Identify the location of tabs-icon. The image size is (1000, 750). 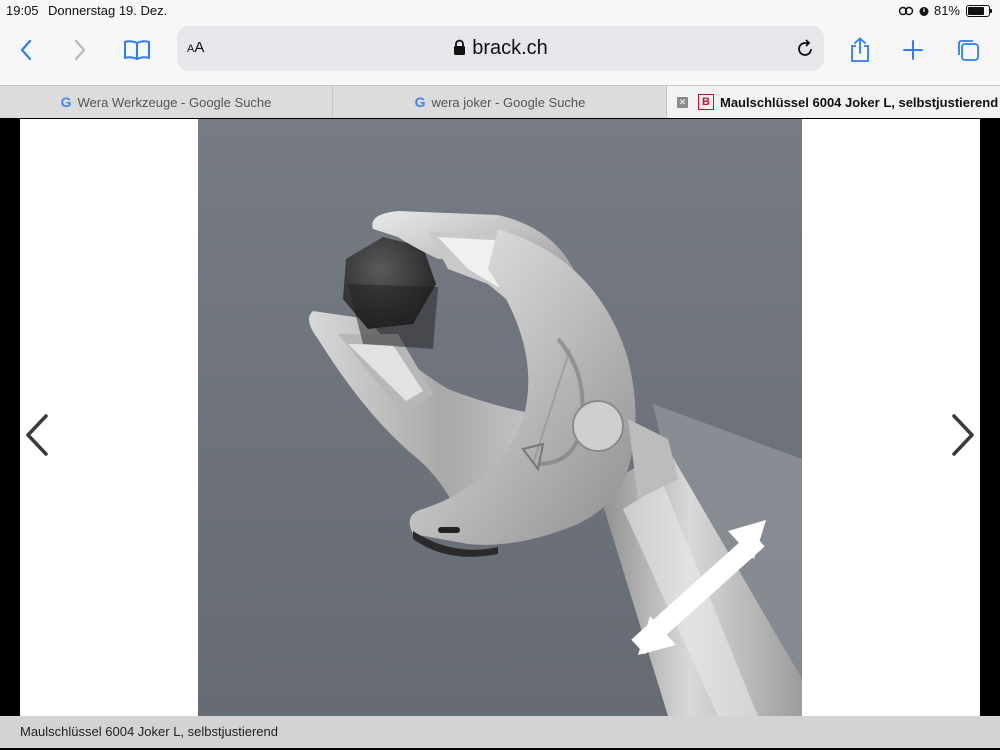
(968, 50).